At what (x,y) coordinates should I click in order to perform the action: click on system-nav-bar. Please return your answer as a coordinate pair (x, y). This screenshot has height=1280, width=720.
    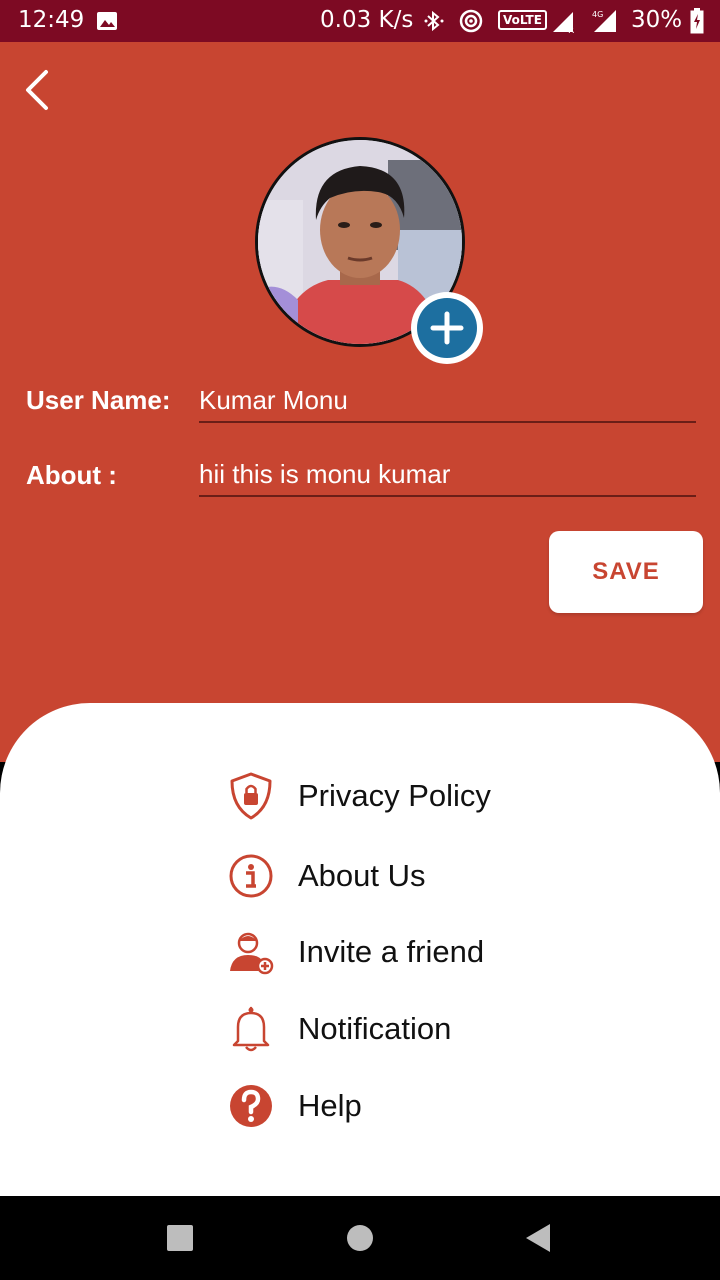
    Looking at the image, I should click on (360, 1238).